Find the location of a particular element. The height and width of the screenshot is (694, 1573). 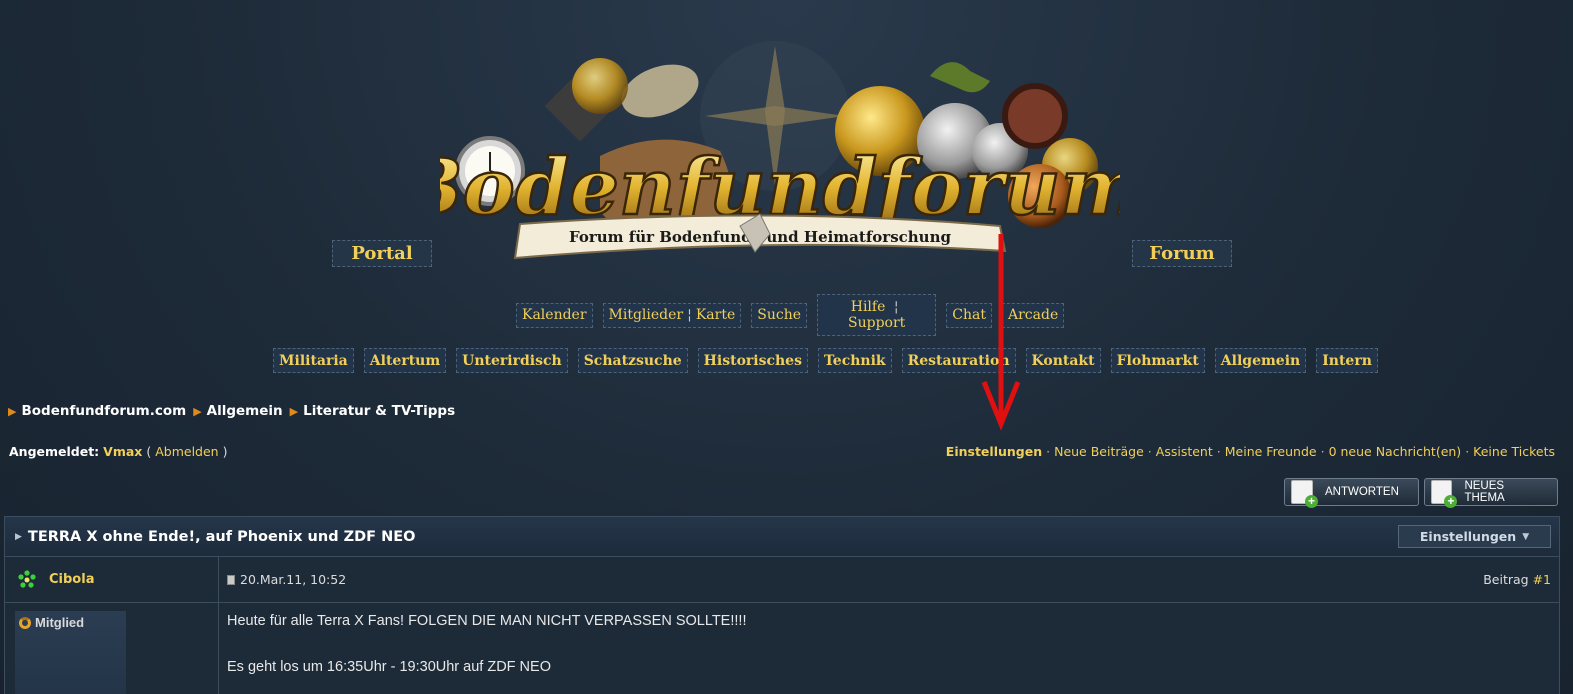

rank-badge: Mitglied is located at coordinates (70, 652).